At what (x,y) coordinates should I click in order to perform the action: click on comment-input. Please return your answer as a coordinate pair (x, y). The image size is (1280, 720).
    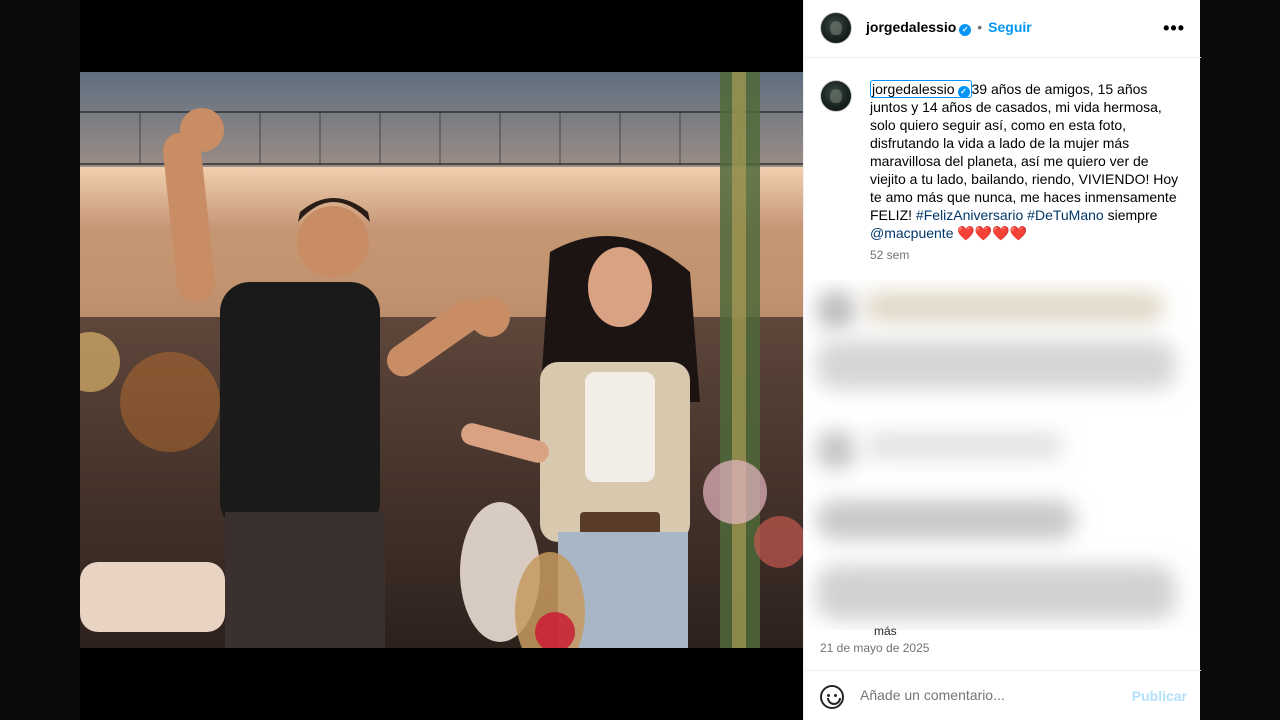
    Looking at the image, I should click on (985, 695).